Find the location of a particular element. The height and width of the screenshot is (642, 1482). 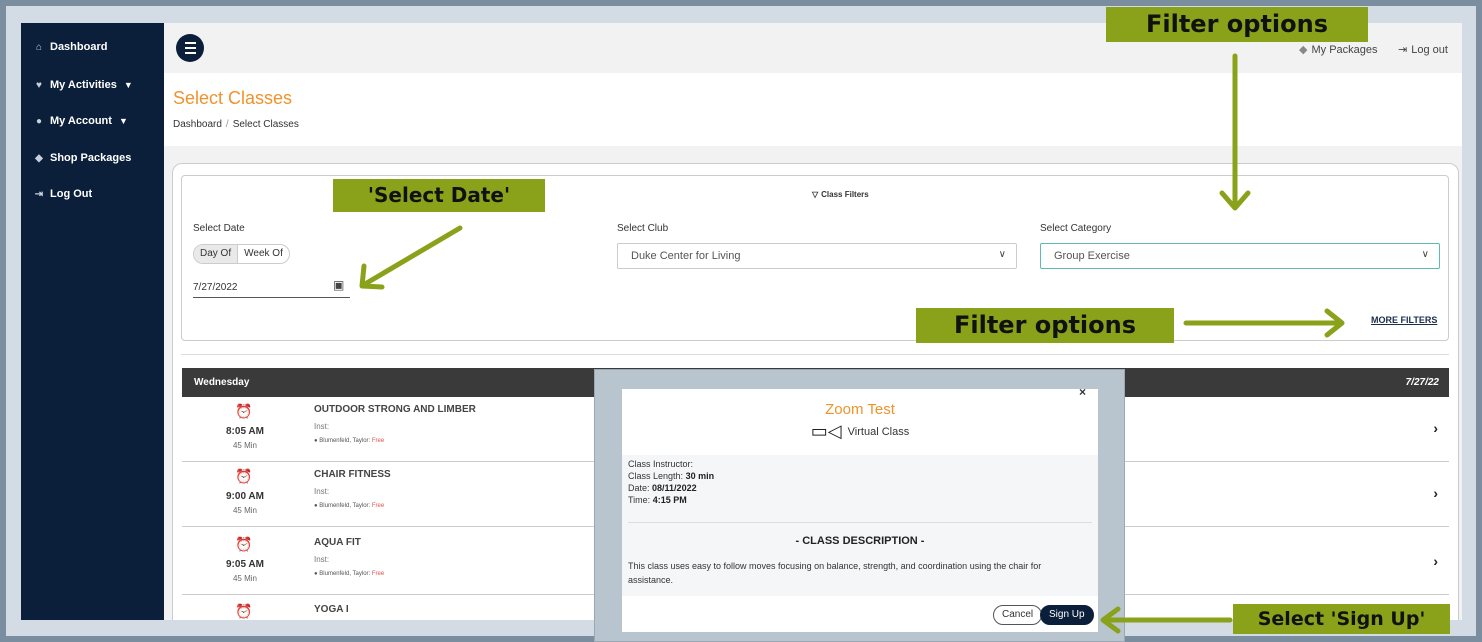

sidebar-item-label: Dashboard is located at coordinates (79, 47).